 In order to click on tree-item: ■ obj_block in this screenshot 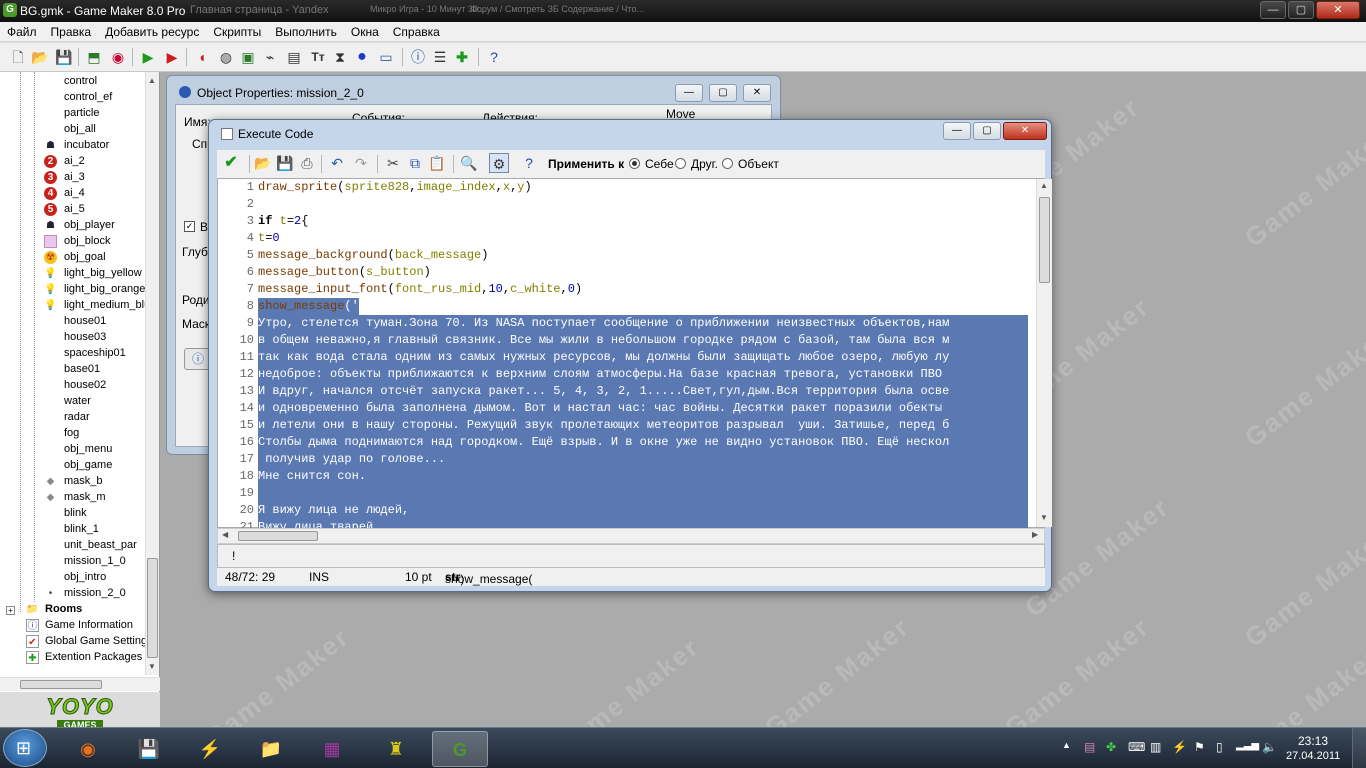, I will do `click(72, 242)`.